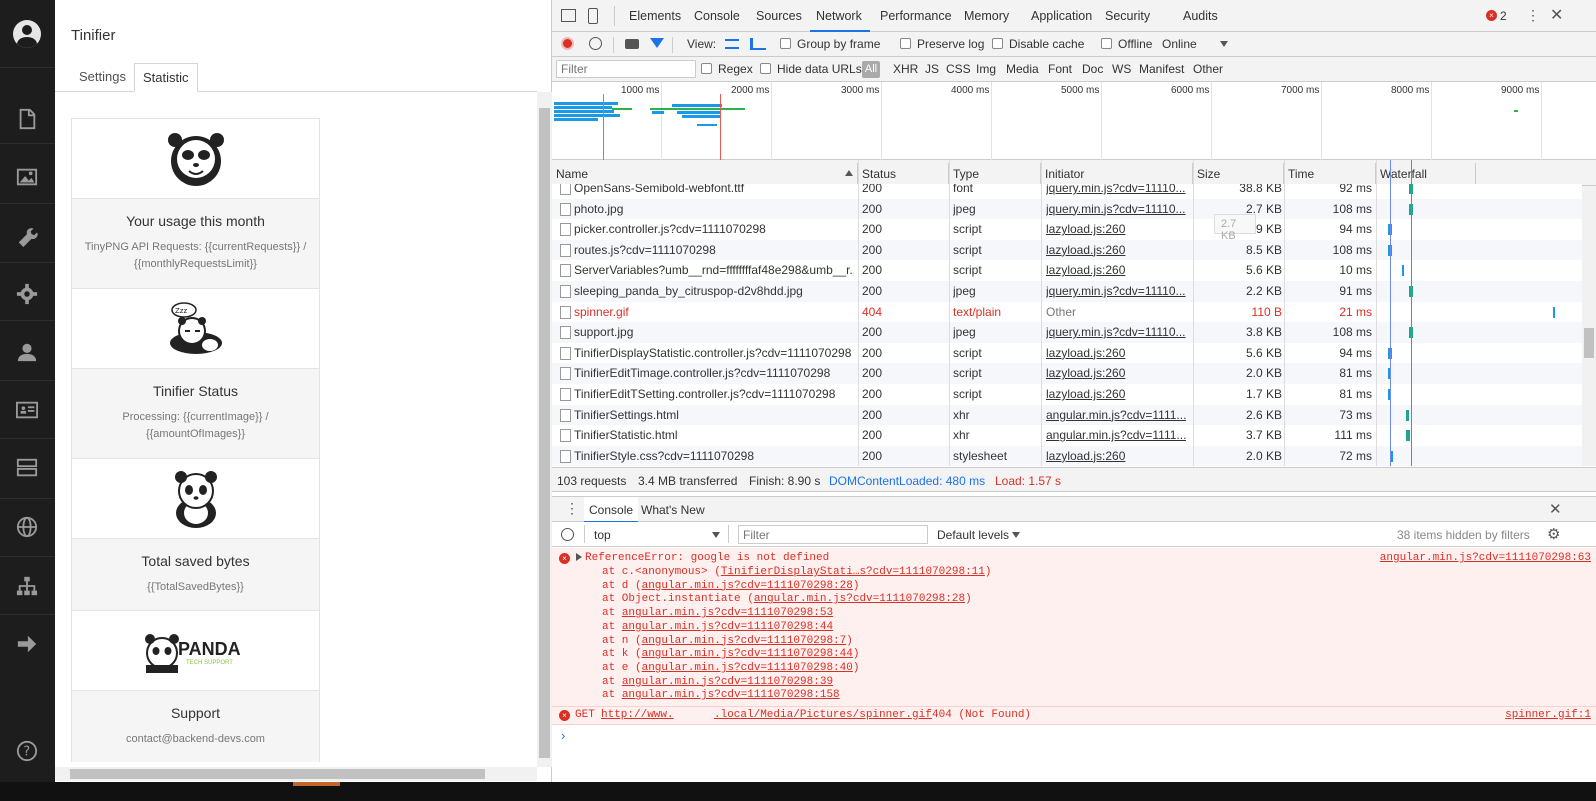 This screenshot has height=801, width=1596. What do you see at coordinates (1330, 174) in the screenshot?
I see `column-time: Time` at bounding box center [1330, 174].